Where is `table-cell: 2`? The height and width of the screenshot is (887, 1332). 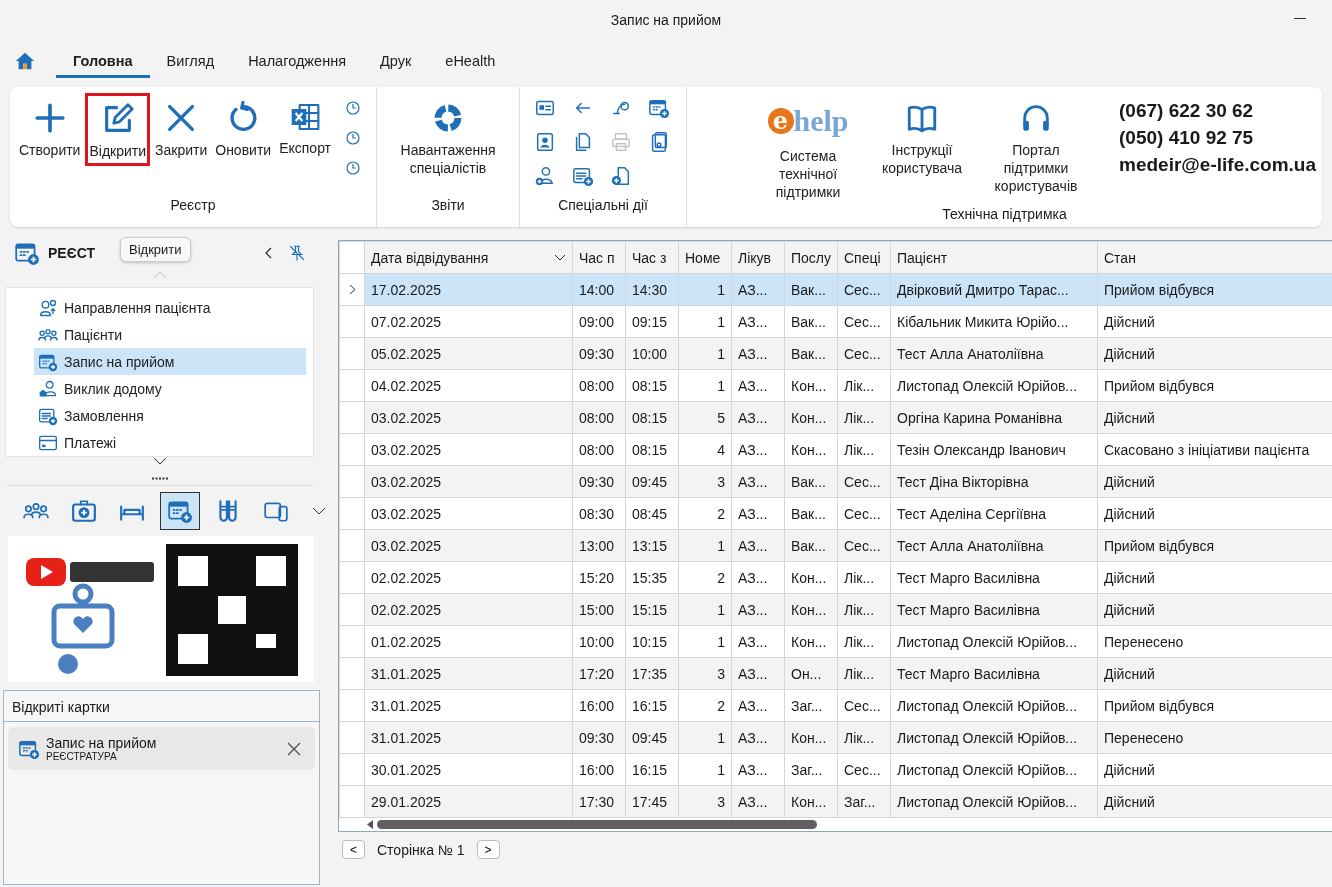 table-cell: 2 is located at coordinates (705, 705).